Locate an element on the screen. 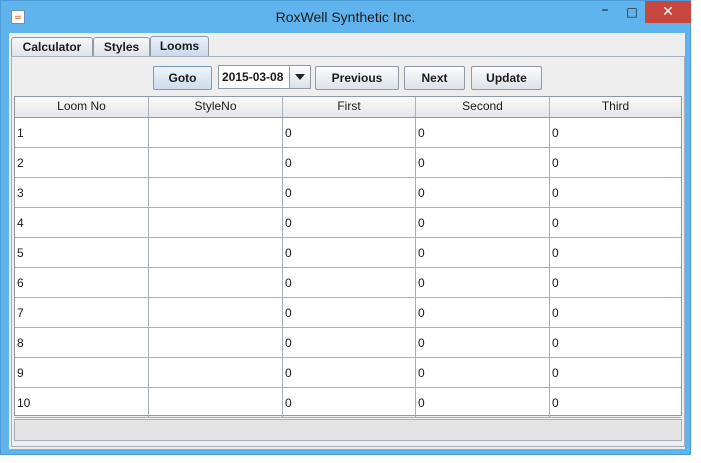 Image resolution: width=701 pixels, height=463 pixels. column-header-loom-no: Loom No is located at coordinates (82, 107).